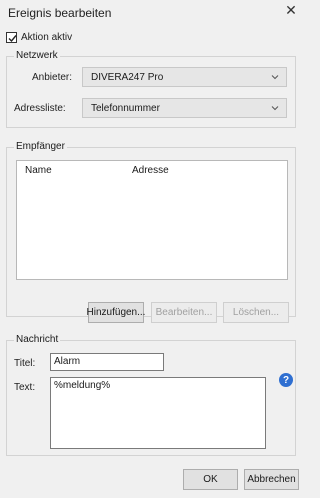 The width and height of the screenshot is (320, 498). What do you see at coordinates (25, 363) in the screenshot?
I see `titel-label: Titel:` at bounding box center [25, 363].